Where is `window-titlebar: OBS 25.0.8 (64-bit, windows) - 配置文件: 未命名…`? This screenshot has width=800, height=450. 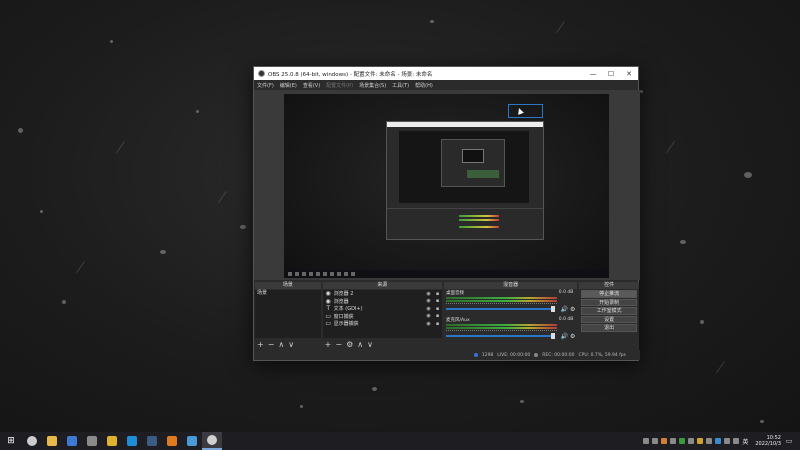 window-titlebar: OBS 25.0.8 (64-bit, windows) - 配置文件: 未命名… is located at coordinates (446, 73).